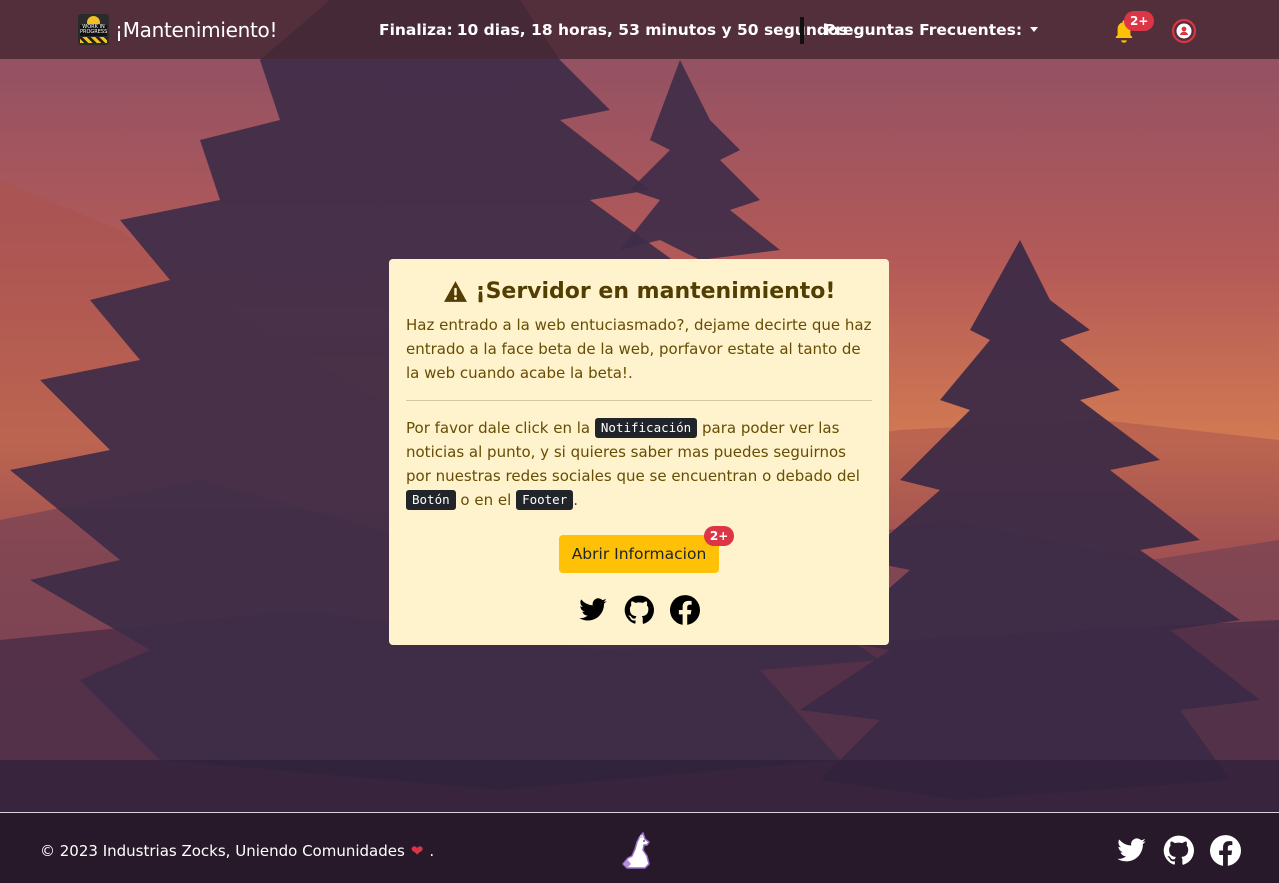 The image size is (1279, 883). What do you see at coordinates (923, 30) in the screenshot?
I see `faq-label: Preguntas Frecuentes:` at bounding box center [923, 30].